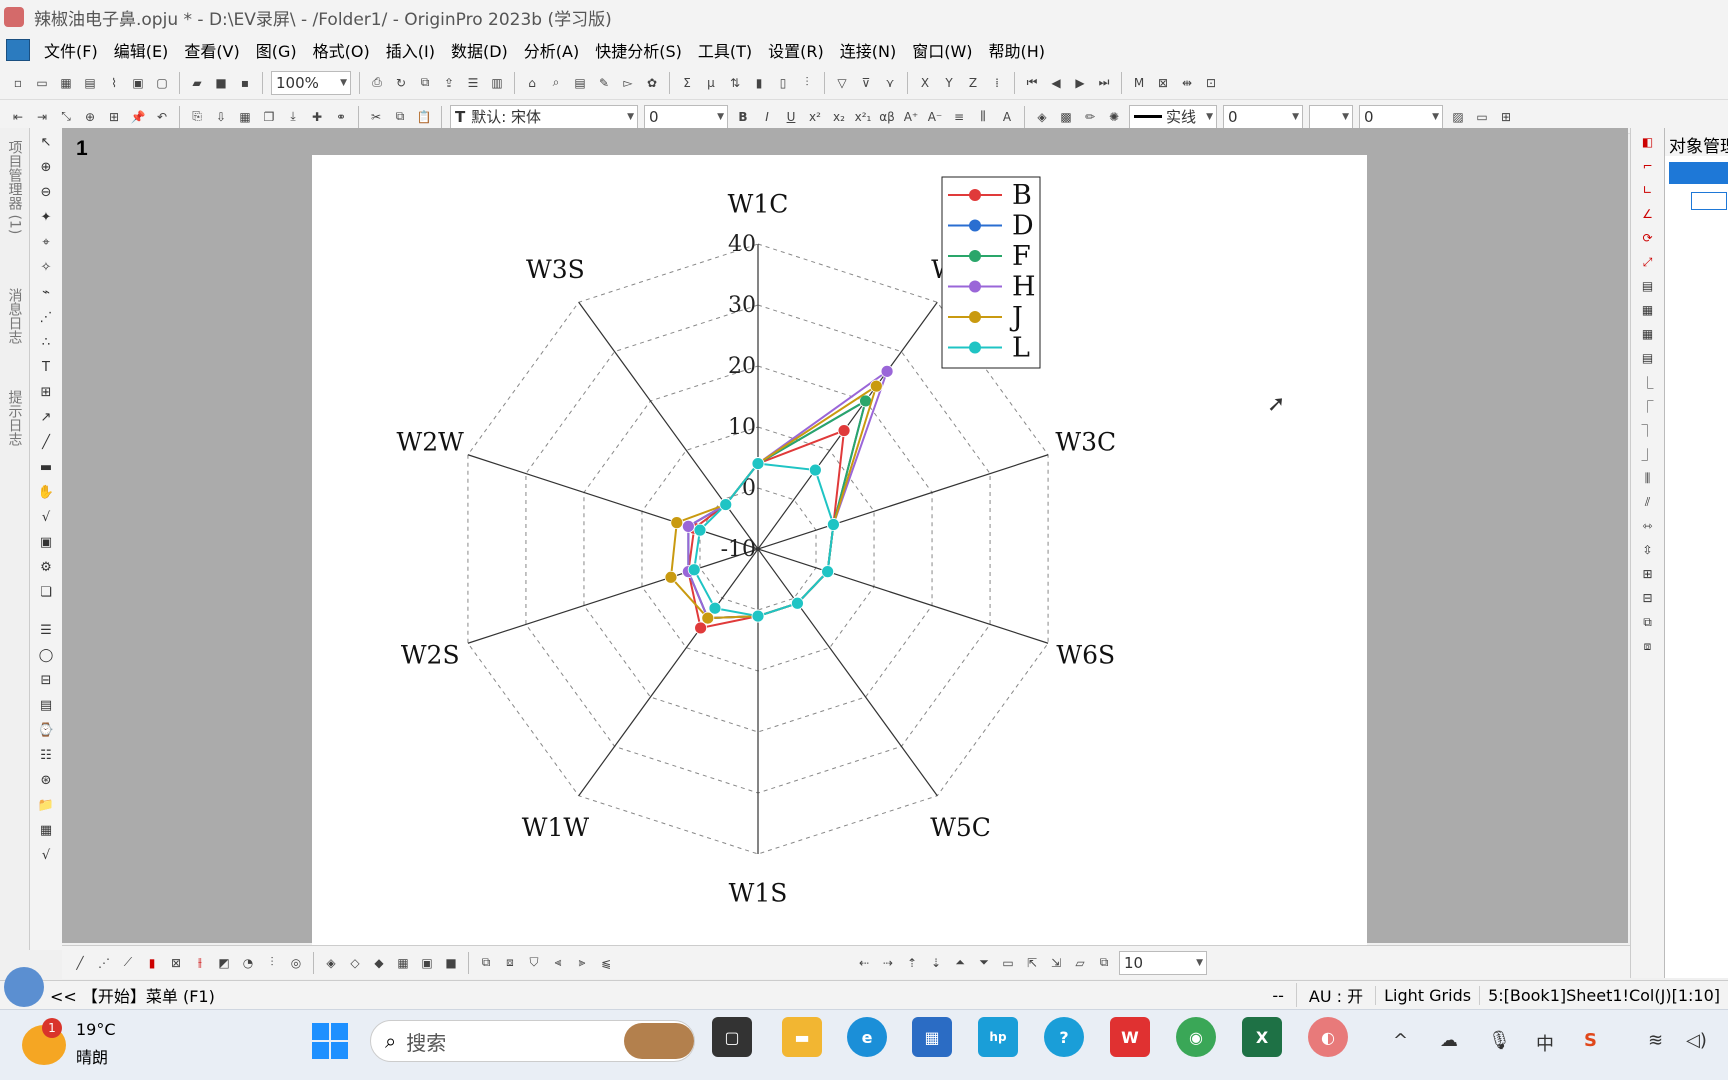  What do you see at coordinates (221, 117) in the screenshot?
I see `import-icon: ⇩` at bounding box center [221, 117].